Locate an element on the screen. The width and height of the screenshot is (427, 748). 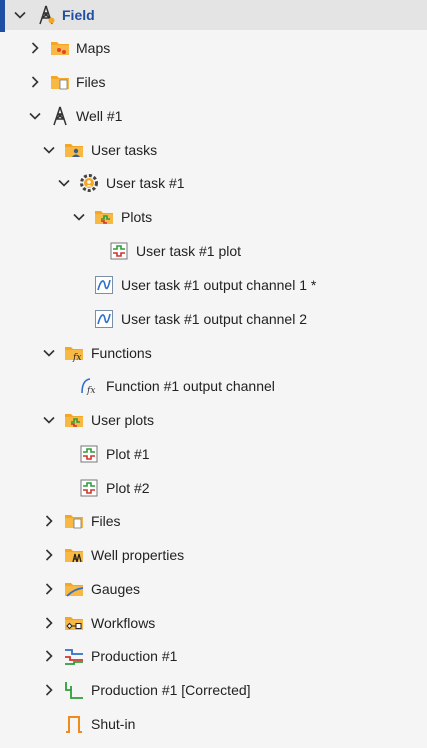
tree-item-well-files: Files is located at coordinates (213, 521).